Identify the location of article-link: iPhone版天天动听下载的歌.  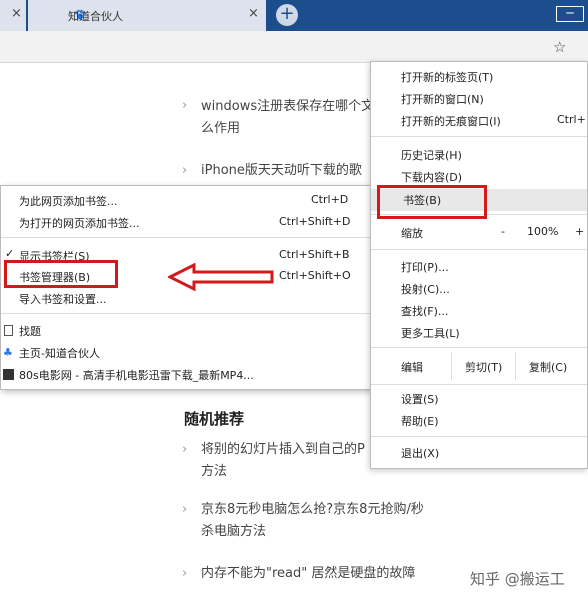
(281, 171).